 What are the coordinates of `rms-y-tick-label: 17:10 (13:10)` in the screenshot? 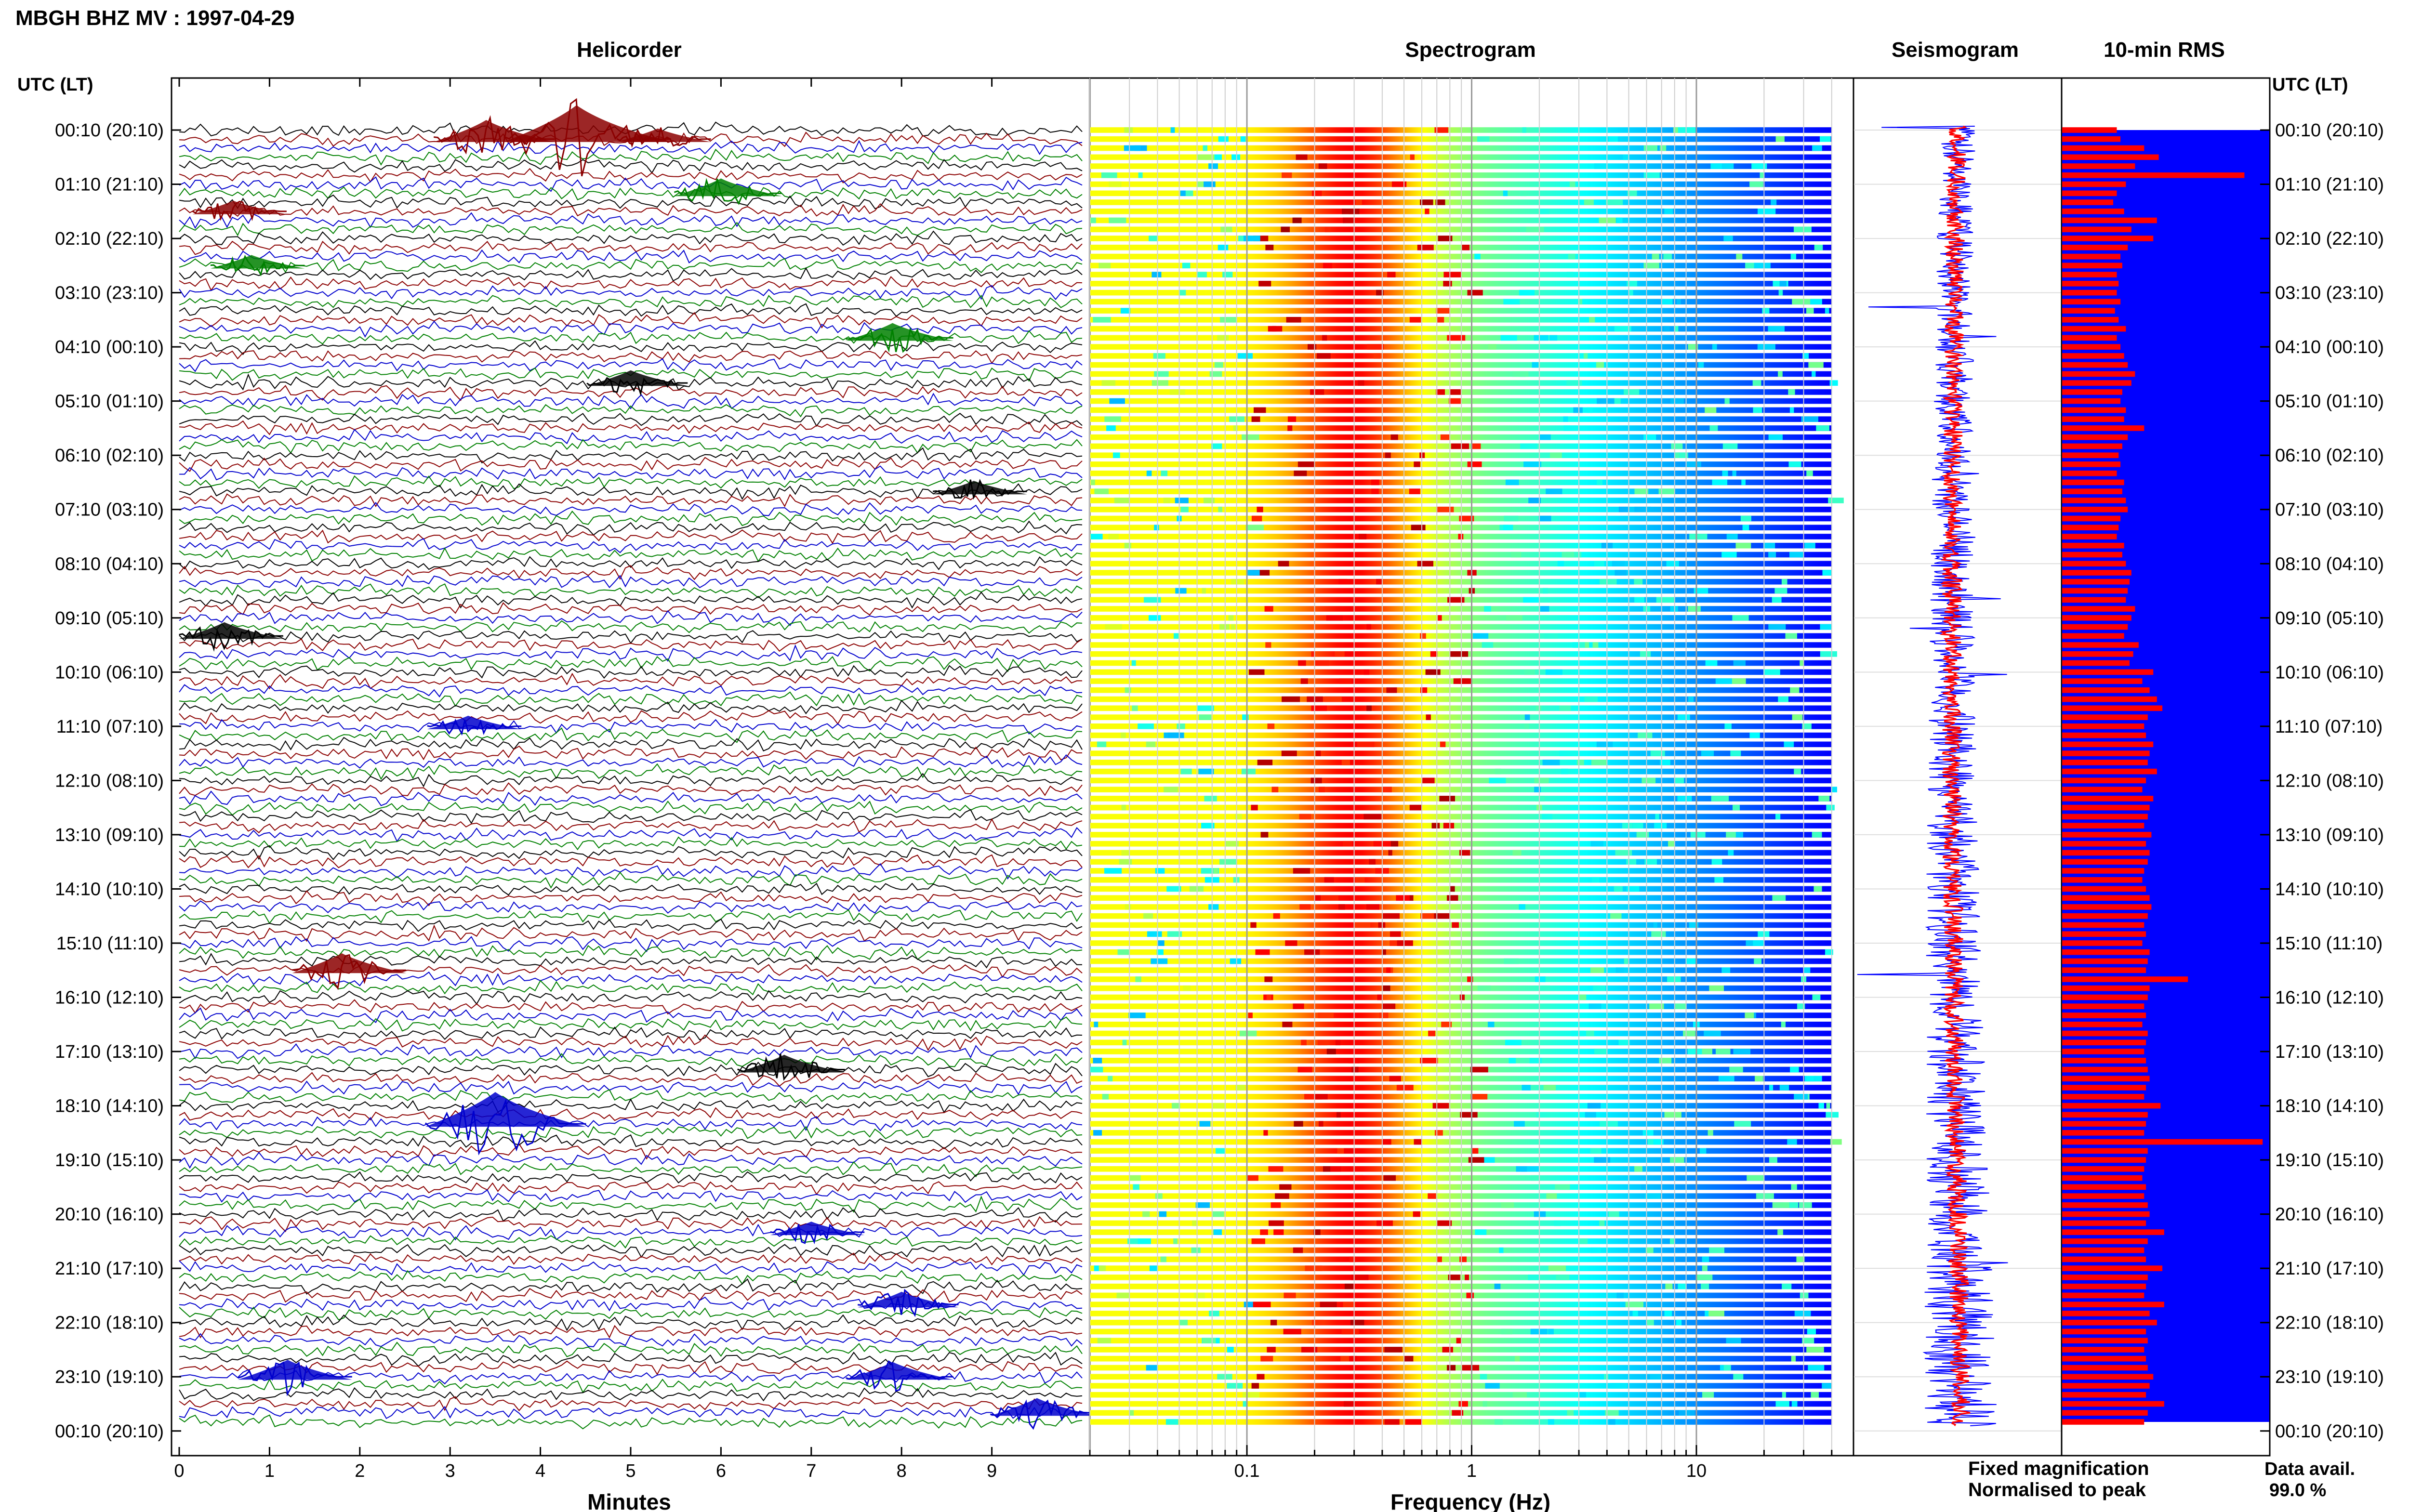 It's located at (2329, 1052).